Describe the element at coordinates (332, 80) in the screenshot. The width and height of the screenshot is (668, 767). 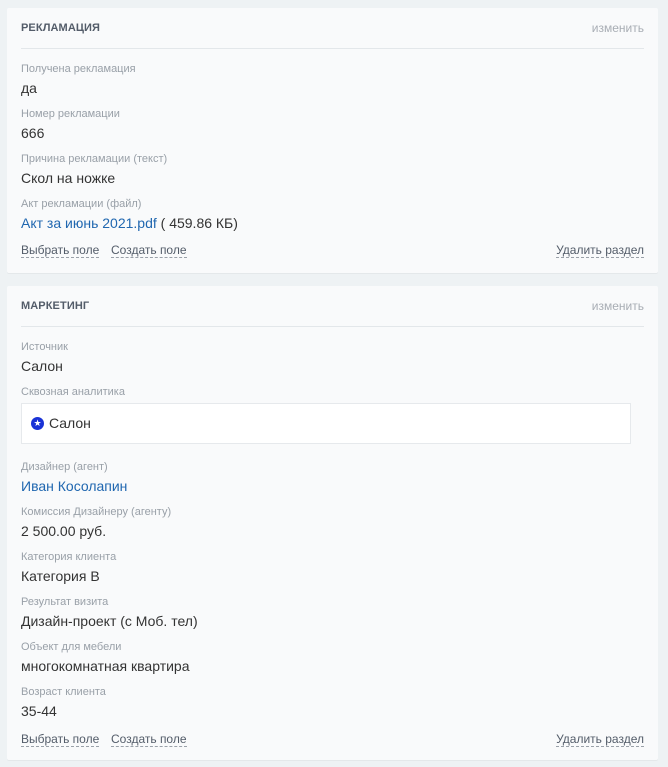
I see `field-complaint-received: Получена рекламация да` at that location.